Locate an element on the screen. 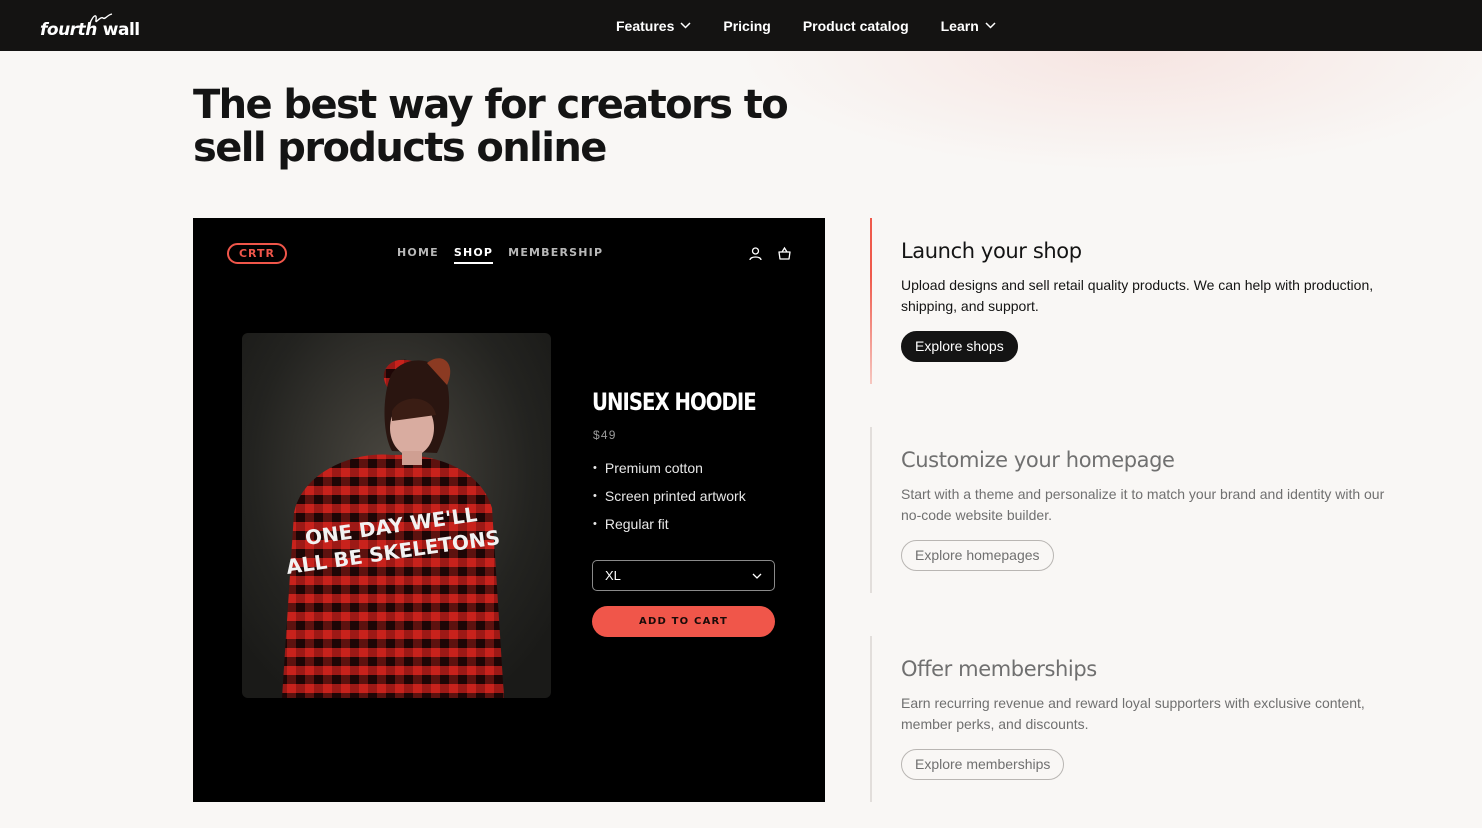  nav-features-label: Features is located at coordinates (645, 25).